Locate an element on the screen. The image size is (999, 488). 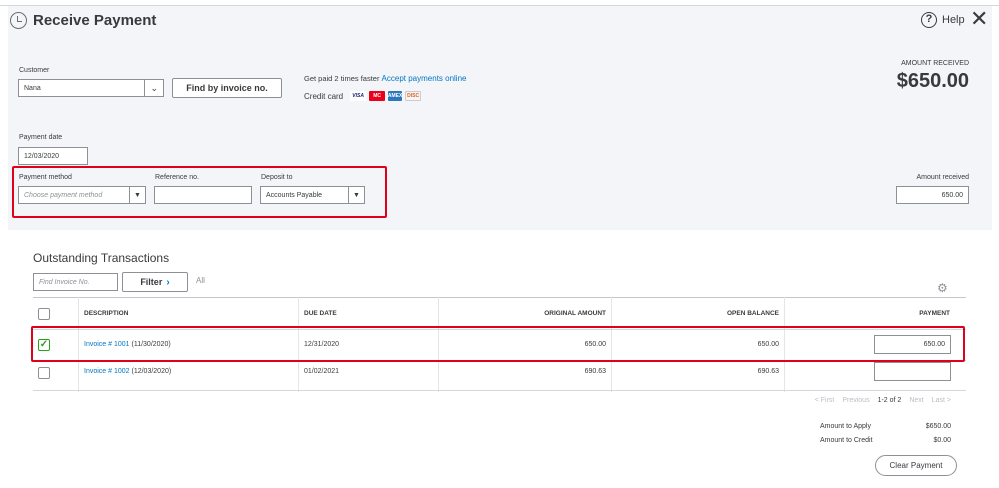
select-all-checkbox is located at coordinates (44, 314).